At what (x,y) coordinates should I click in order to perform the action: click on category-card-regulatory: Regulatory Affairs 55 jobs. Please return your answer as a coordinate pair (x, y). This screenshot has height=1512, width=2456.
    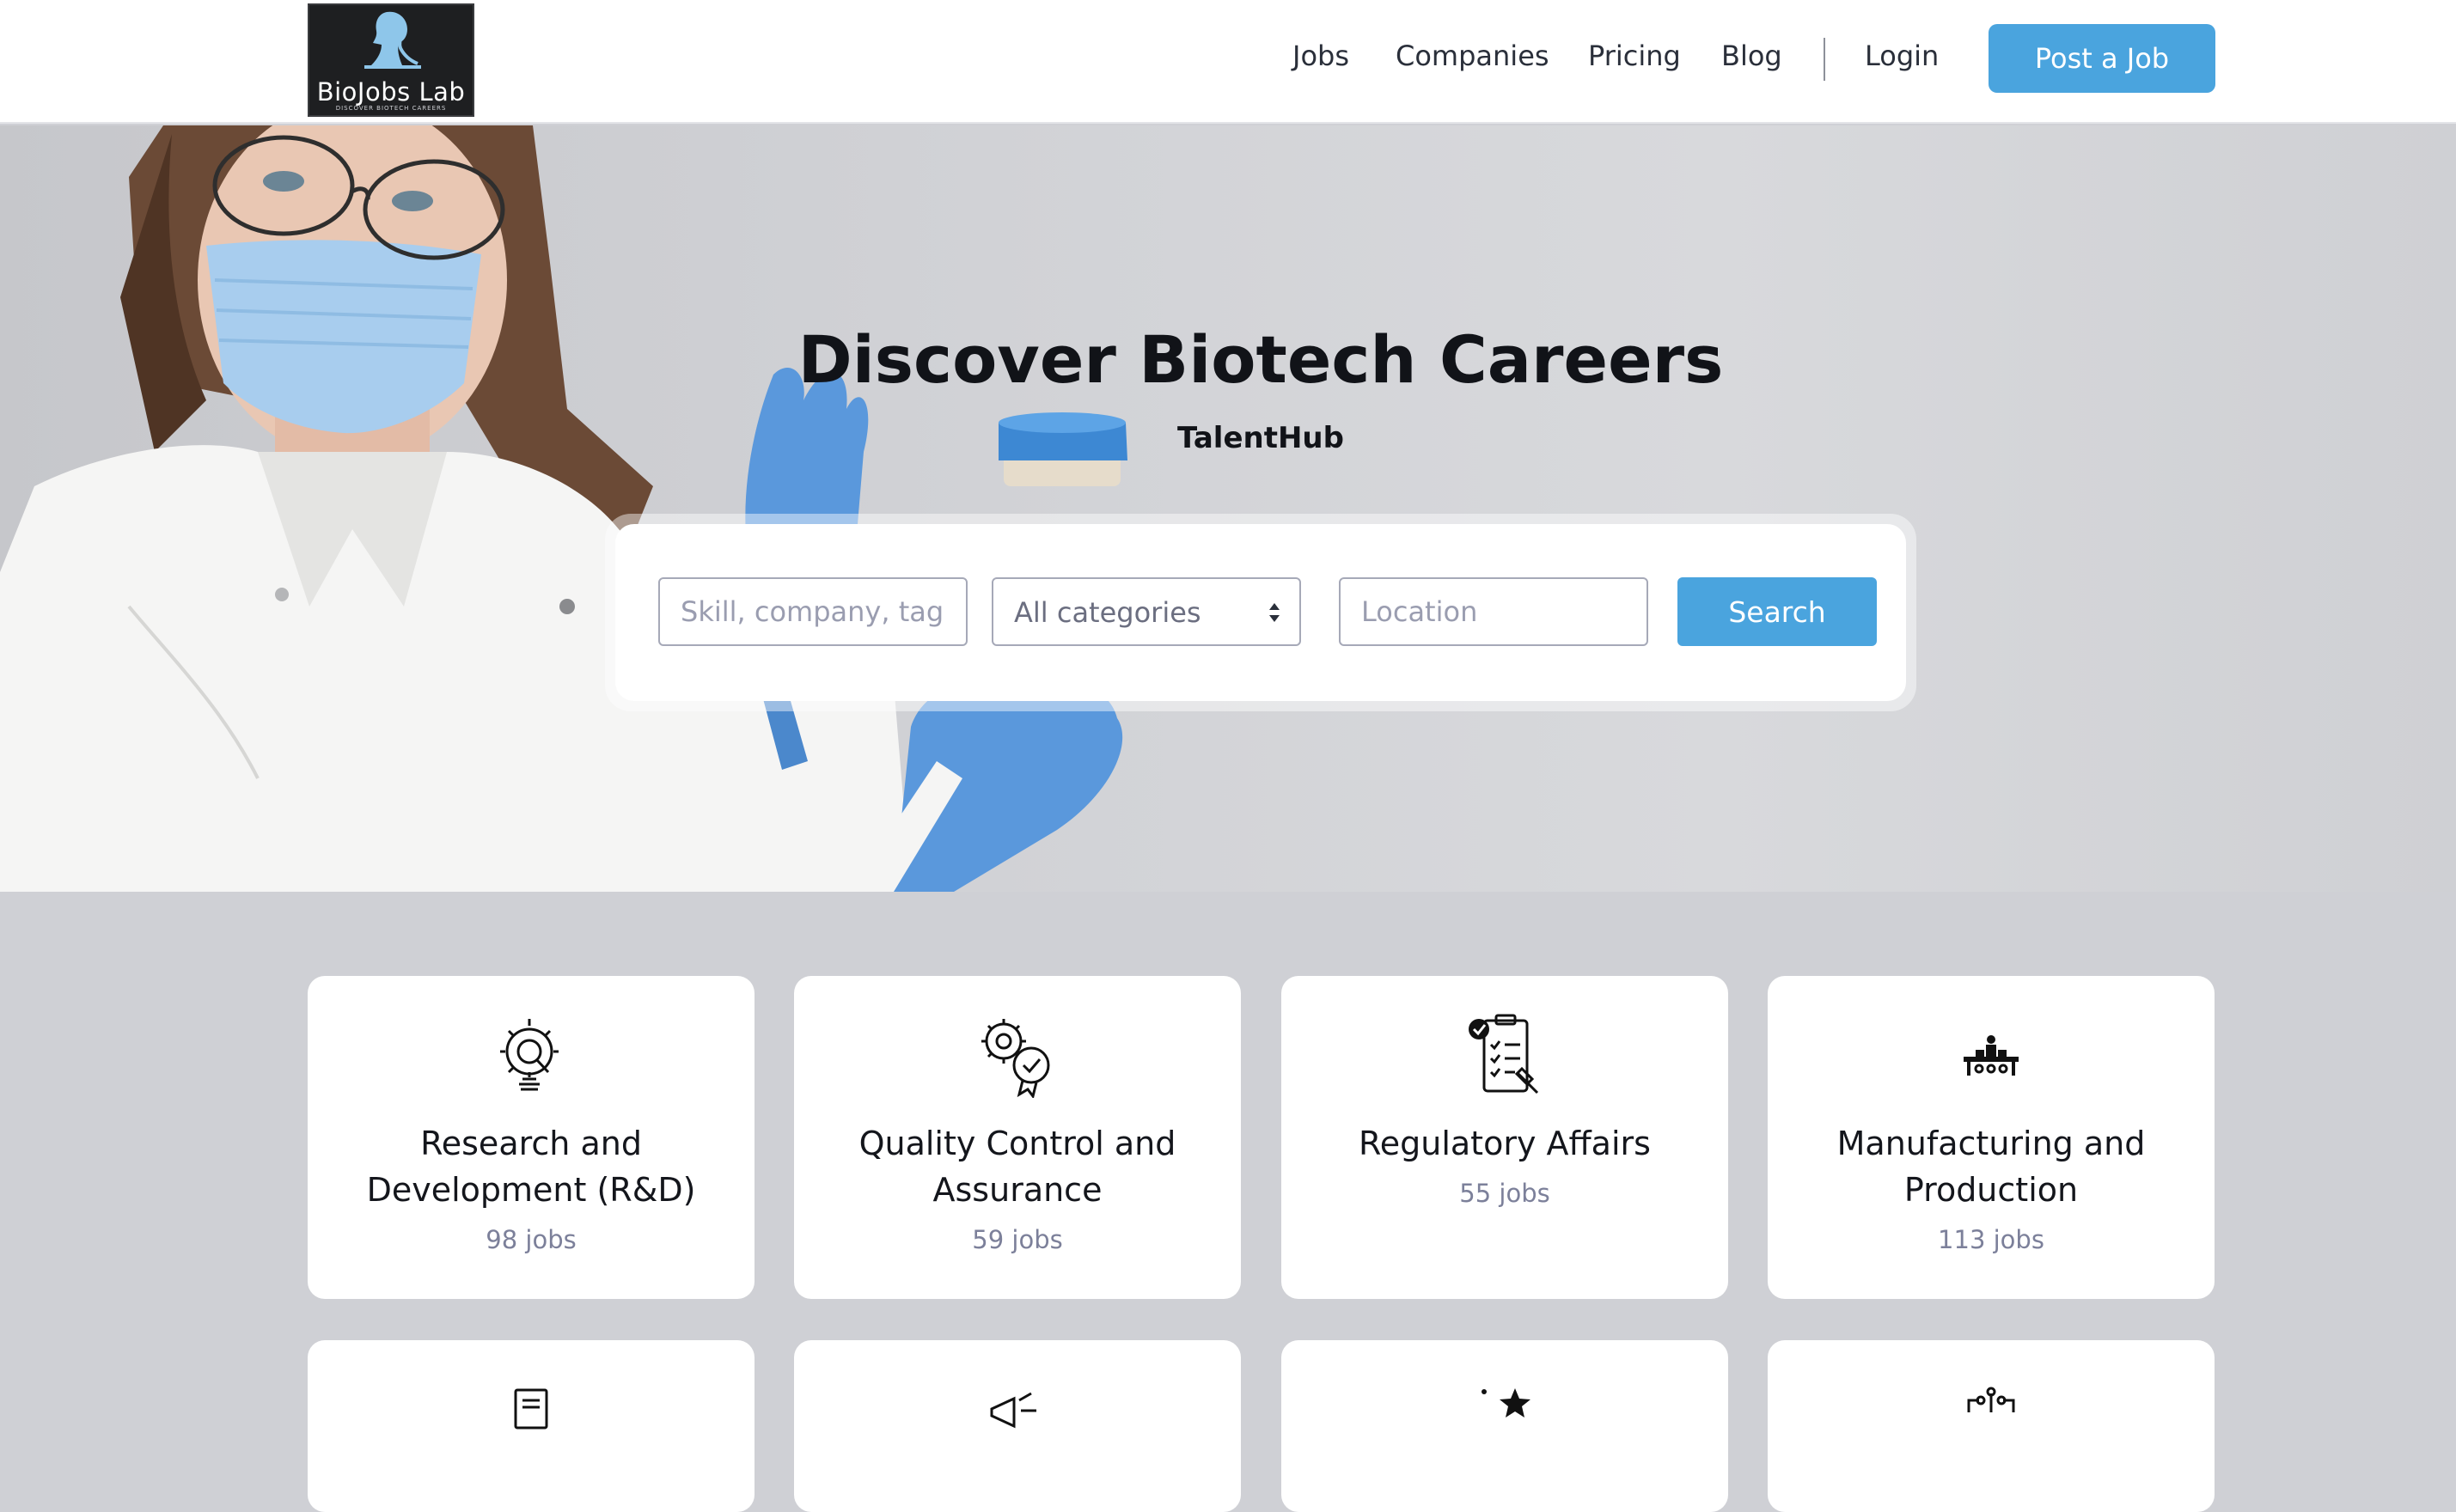
    Looking at the image, I should click on (1504, 1137).